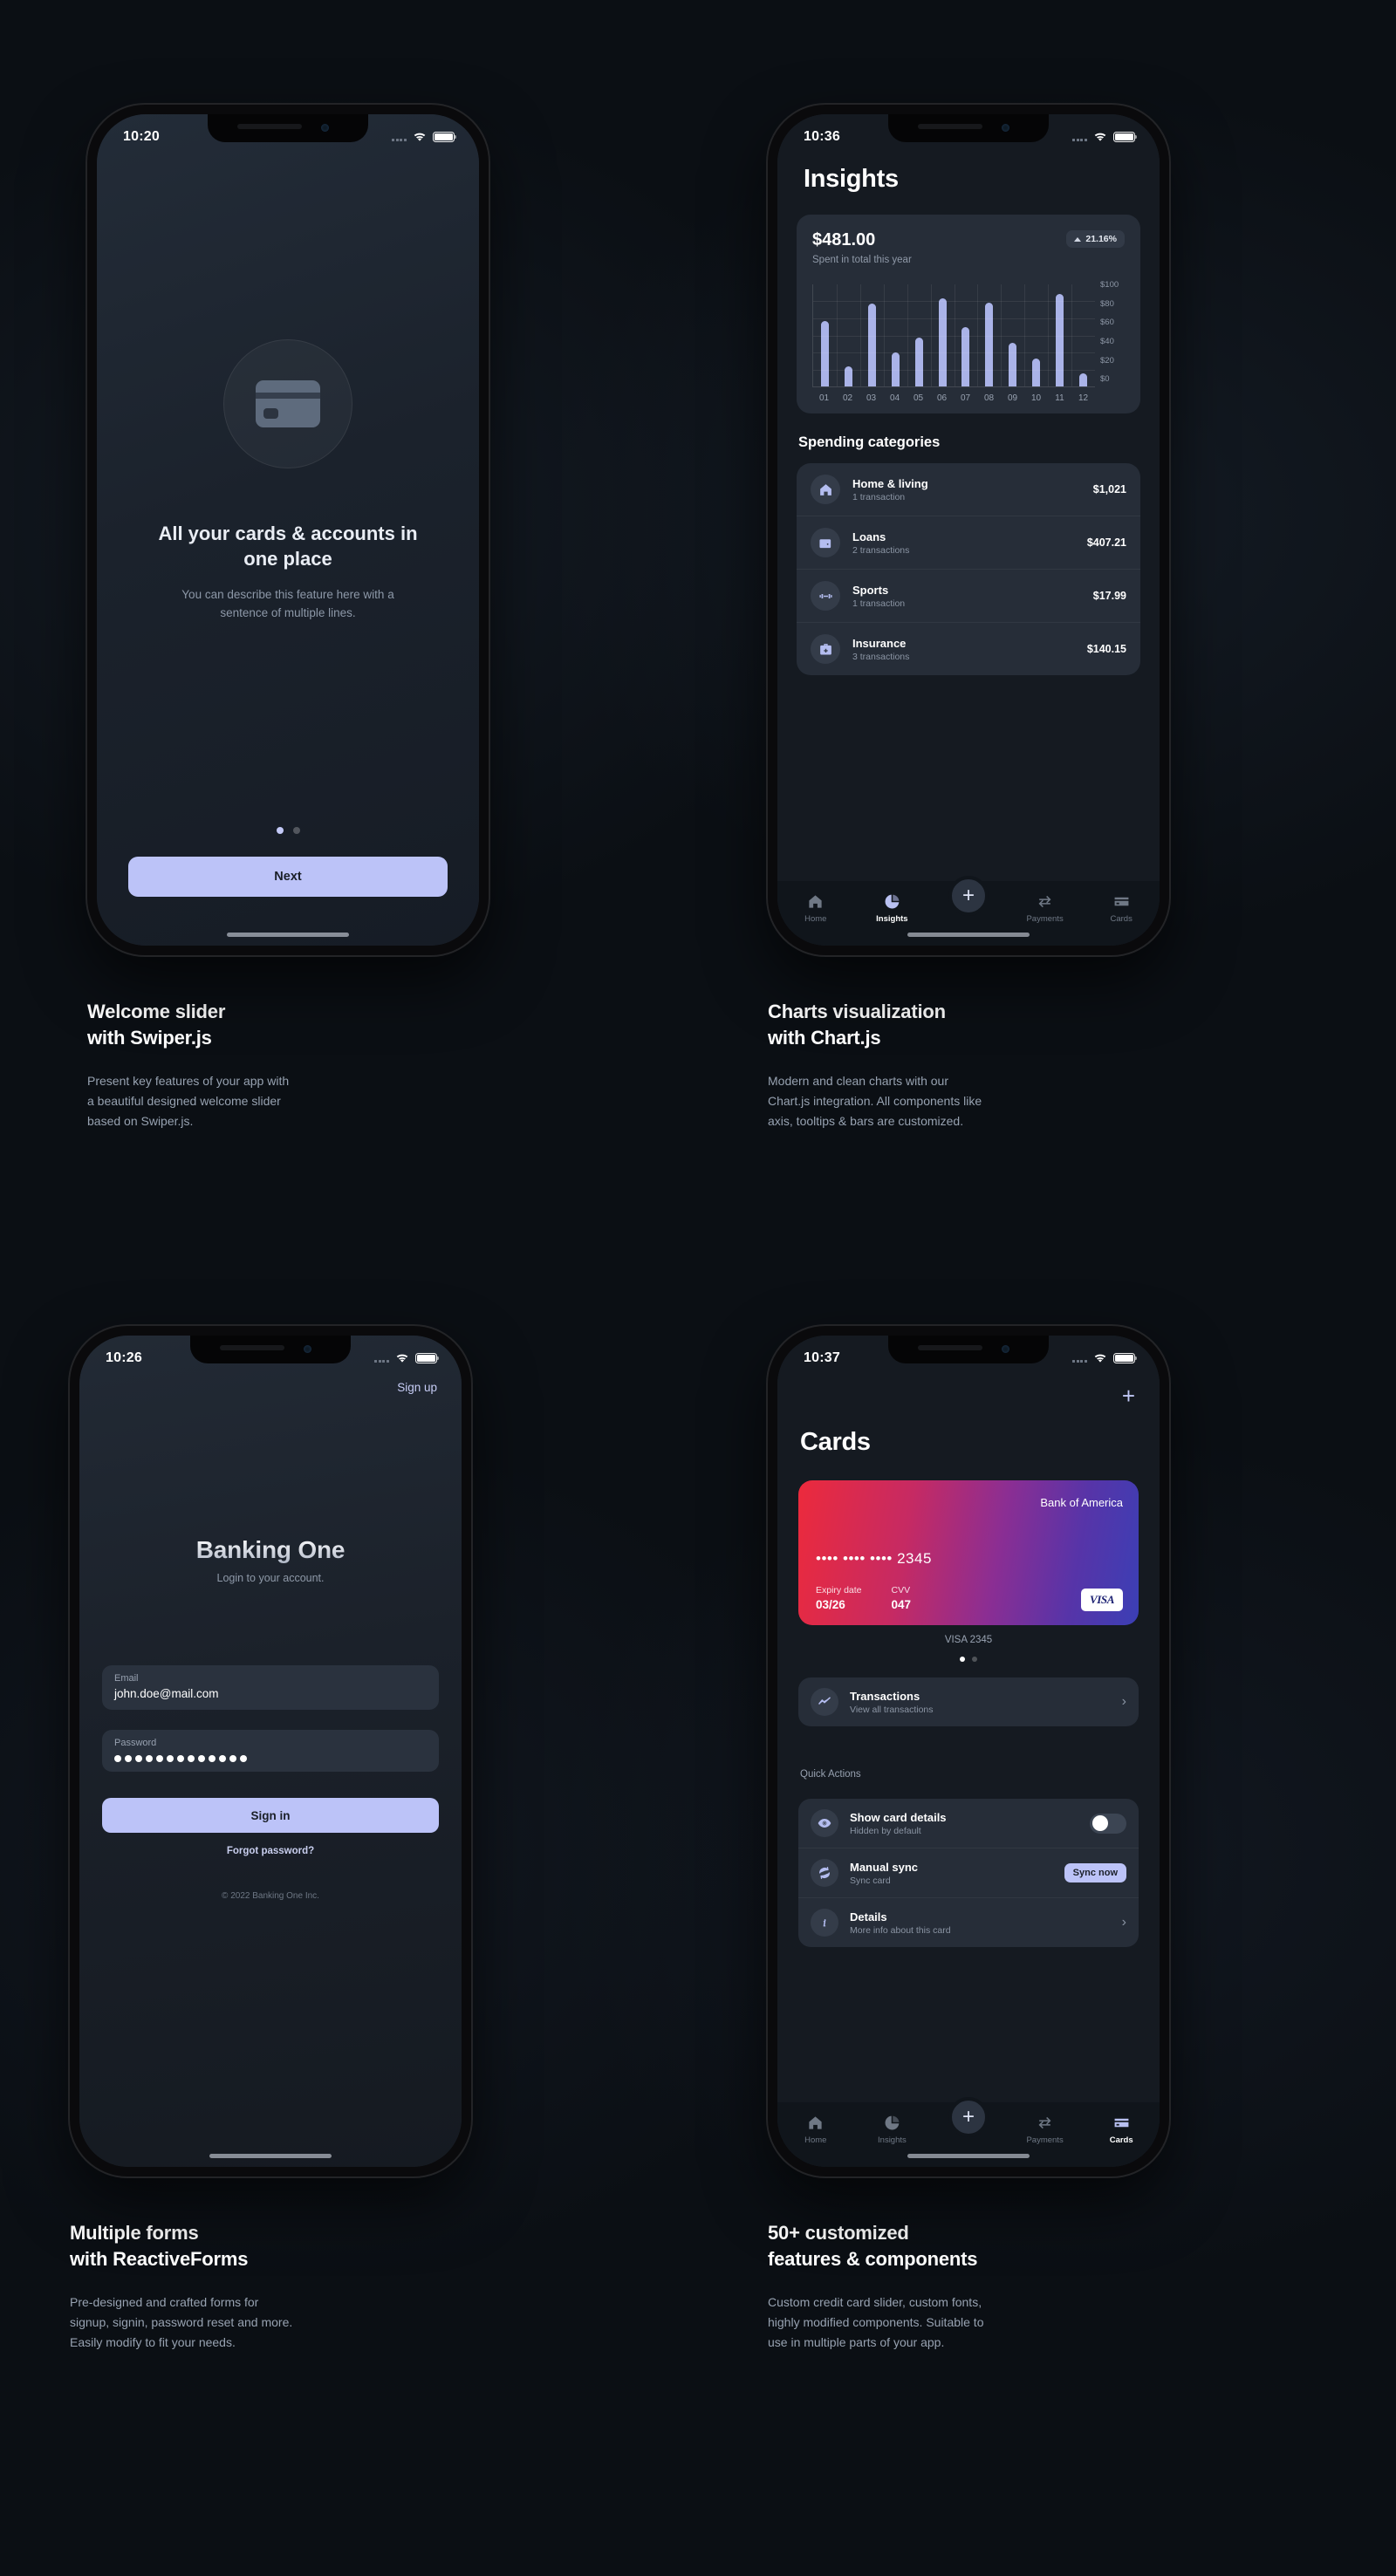  What do you see at coordinates (892, 1709) in the screenshot?
I see `transactions-subtitle: View all transactions` at bounding box center [892, 1709].